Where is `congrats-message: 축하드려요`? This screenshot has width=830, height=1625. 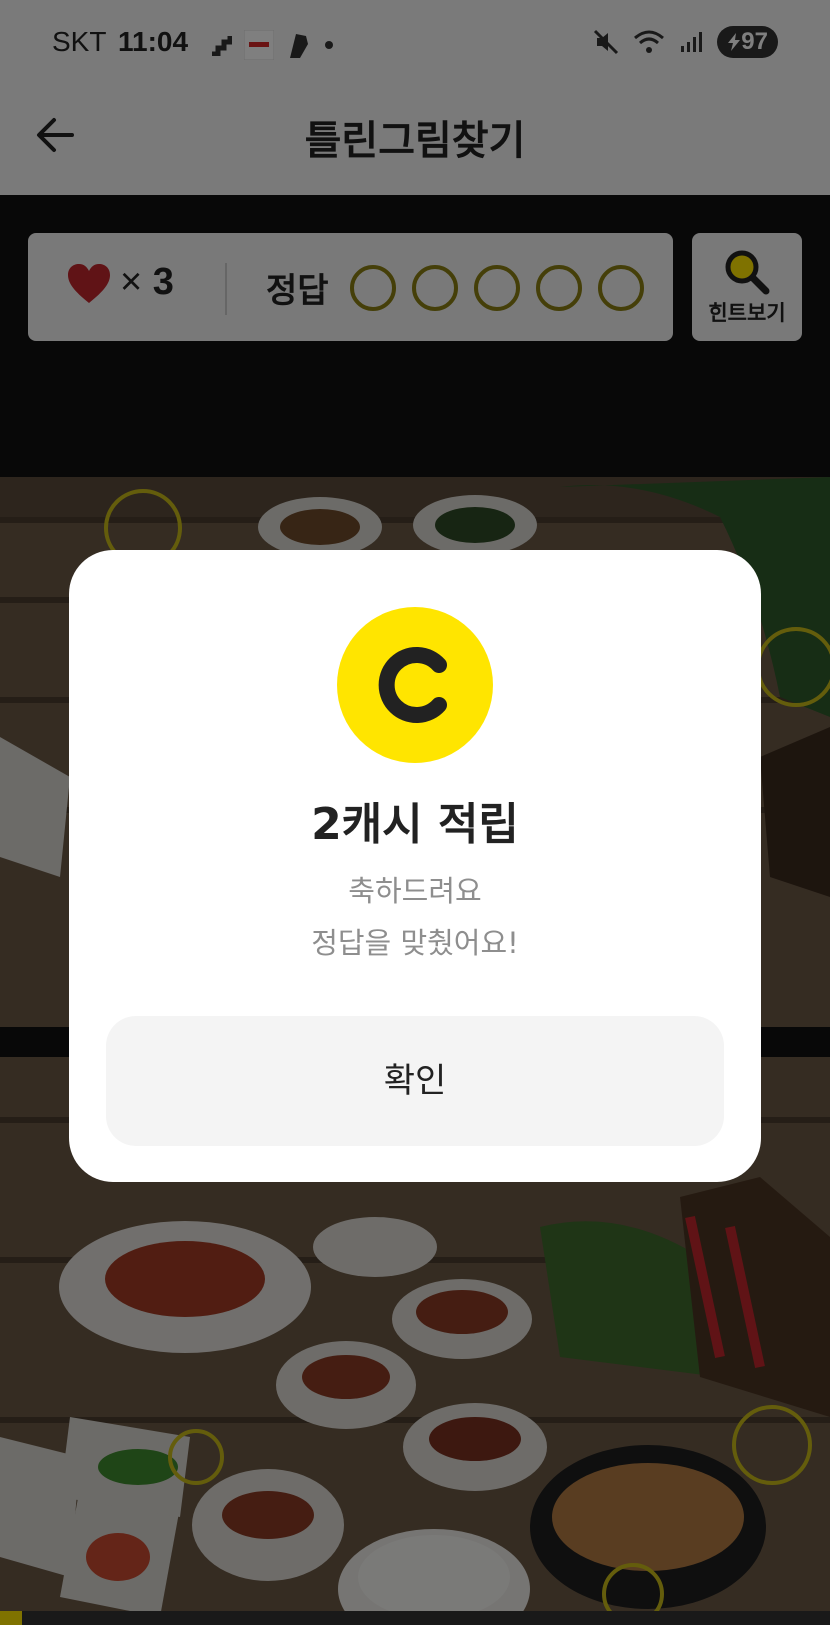 congrats-message: 축하드려요 is located at coordinates (415, 891).